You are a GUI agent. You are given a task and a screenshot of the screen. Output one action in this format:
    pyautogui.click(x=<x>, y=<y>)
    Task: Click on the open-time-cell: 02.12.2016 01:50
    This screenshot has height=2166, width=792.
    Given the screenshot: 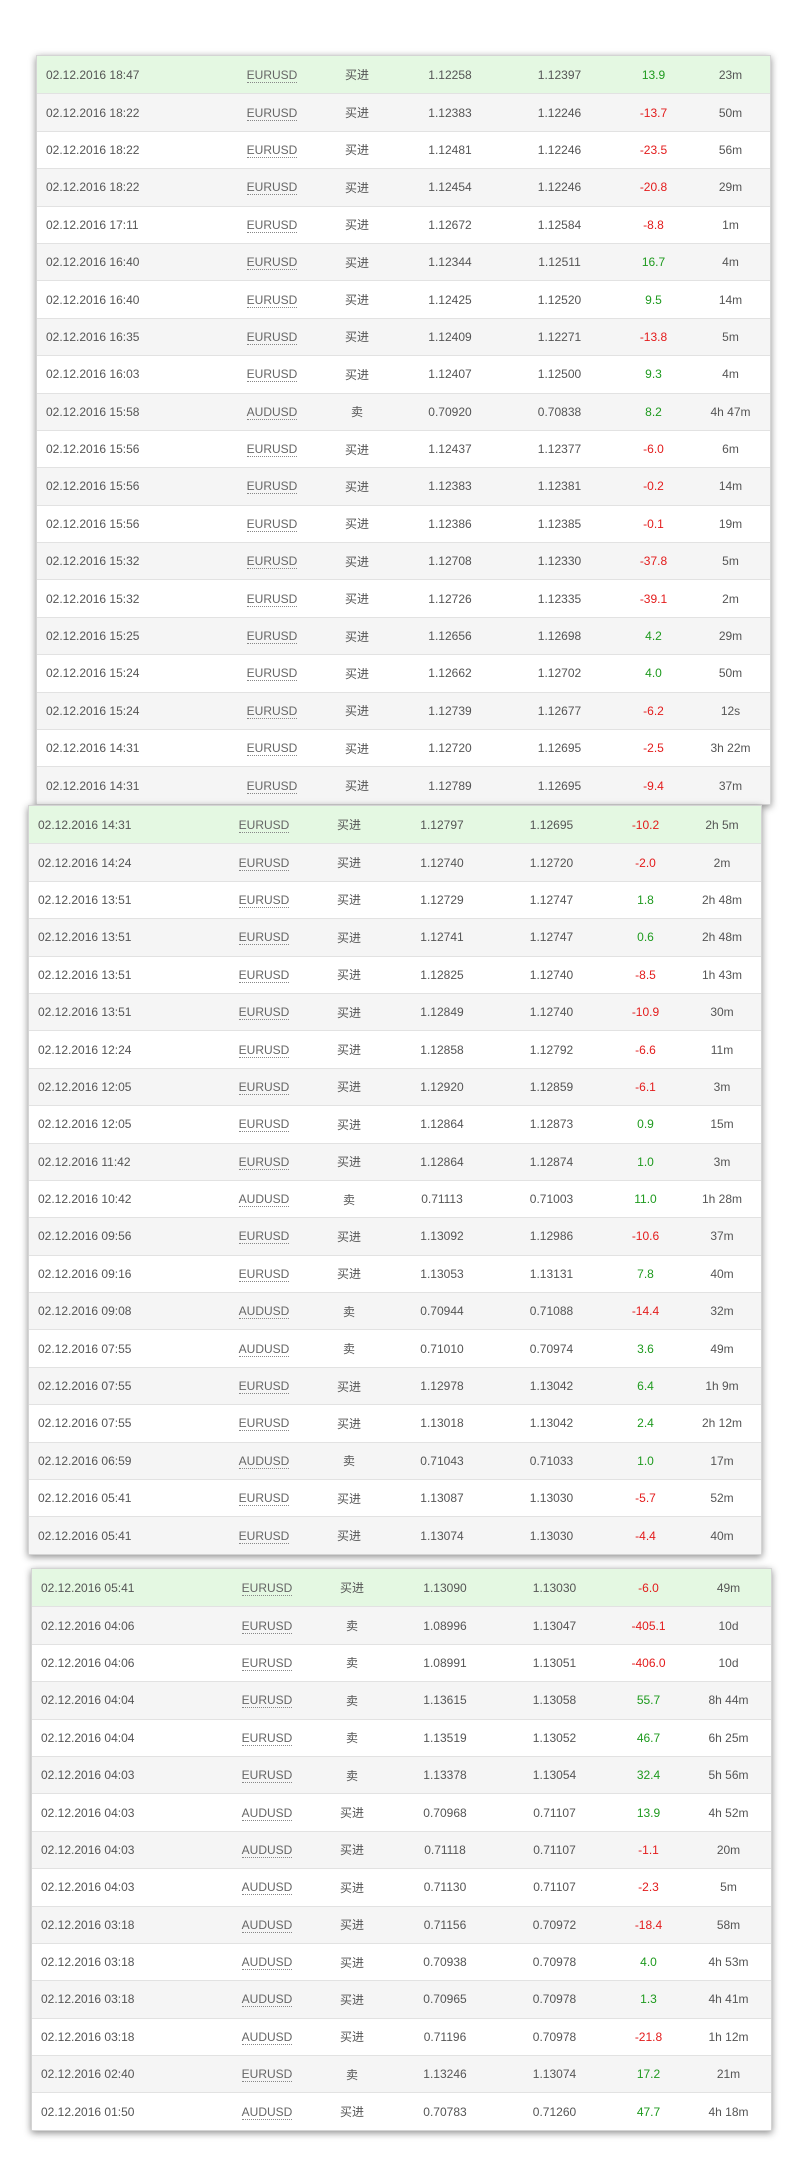 What is the action you would take?
    pyautogui.click(x=88, y=2111)
    